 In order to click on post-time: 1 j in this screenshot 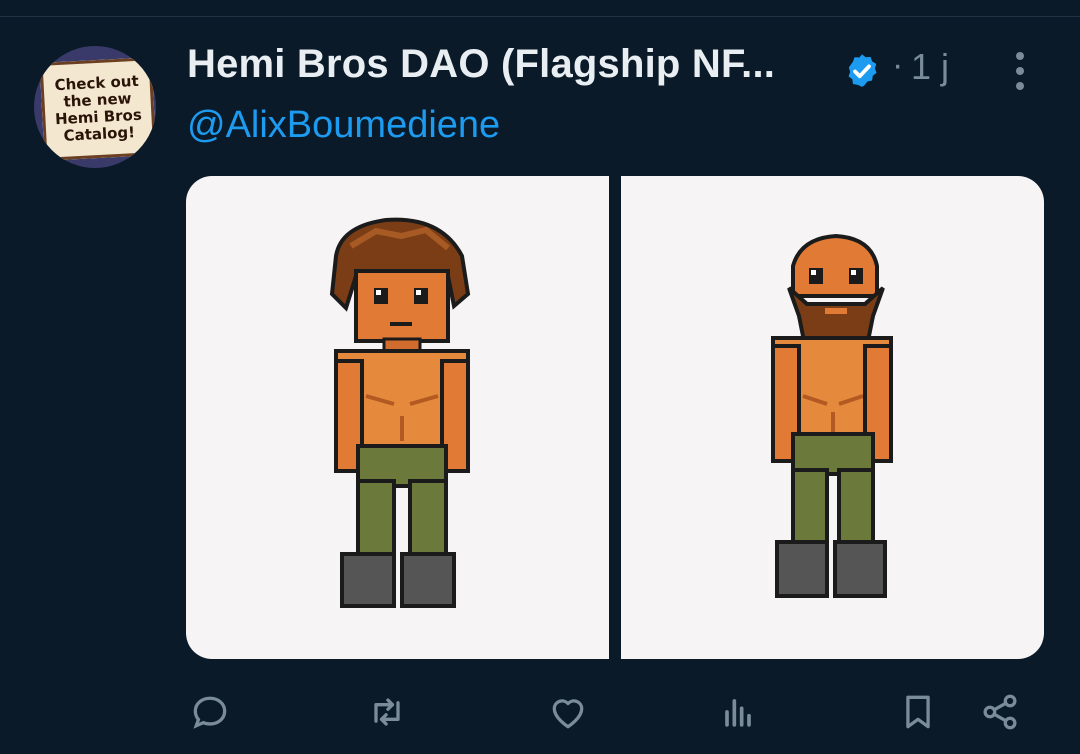, I will do `click(930, 67)`.